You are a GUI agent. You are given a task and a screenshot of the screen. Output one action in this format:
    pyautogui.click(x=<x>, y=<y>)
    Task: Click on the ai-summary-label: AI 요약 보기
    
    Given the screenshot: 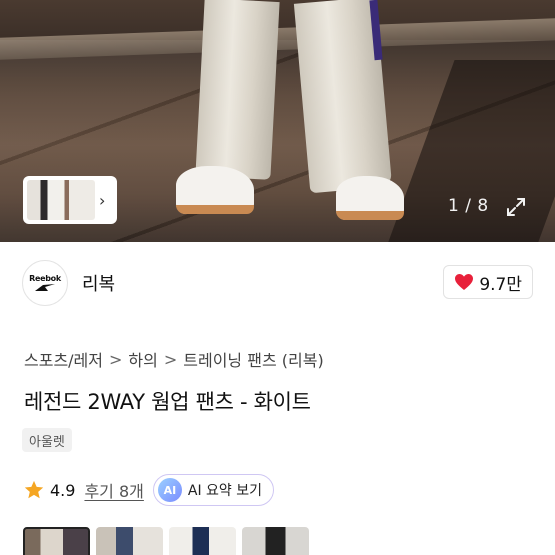 What is the action you would take?
    pyautogui.click(x=225, y=491)
    